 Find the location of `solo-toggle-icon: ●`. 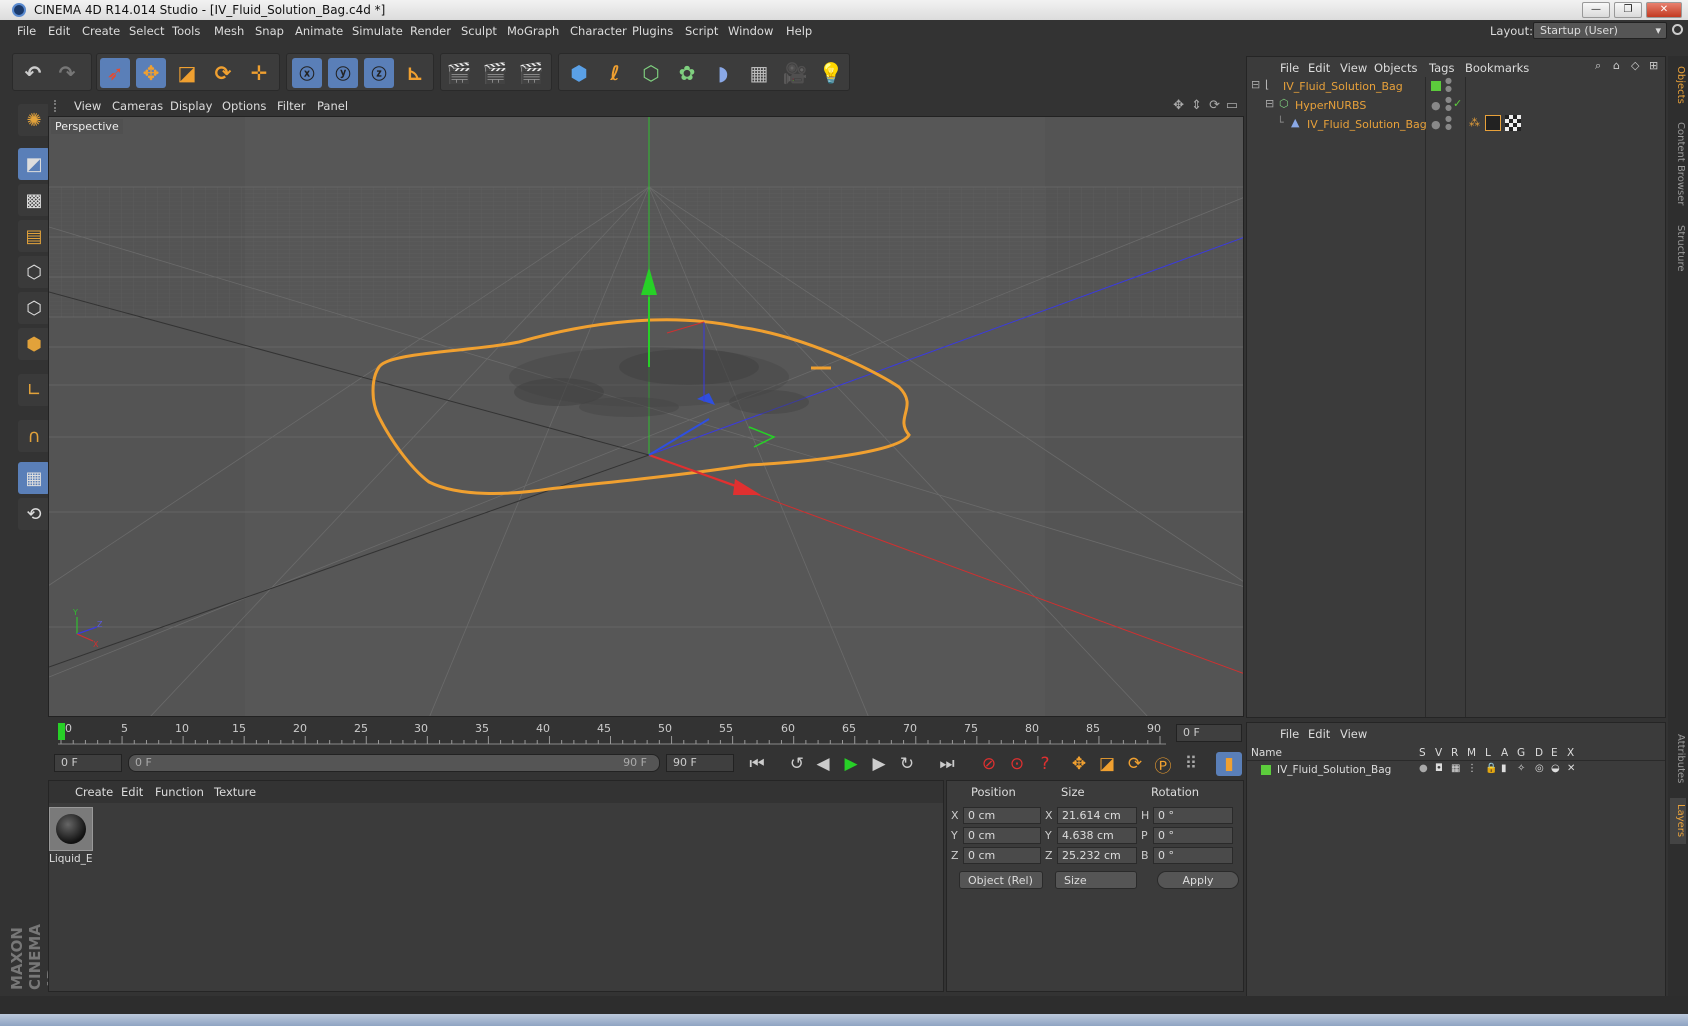

solo-toggle-icon: ● is located at coordinates (1423, 768).